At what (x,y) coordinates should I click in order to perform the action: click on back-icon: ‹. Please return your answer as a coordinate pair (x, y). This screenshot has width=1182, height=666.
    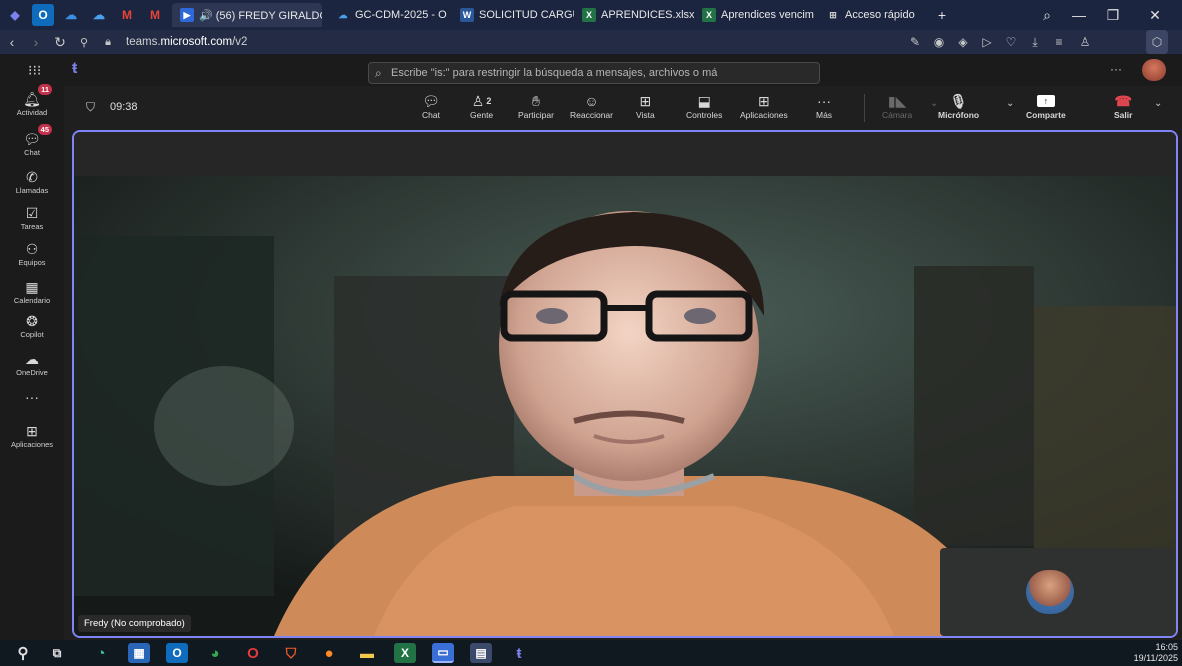
    Looking at the image, I should click on (12, 42).